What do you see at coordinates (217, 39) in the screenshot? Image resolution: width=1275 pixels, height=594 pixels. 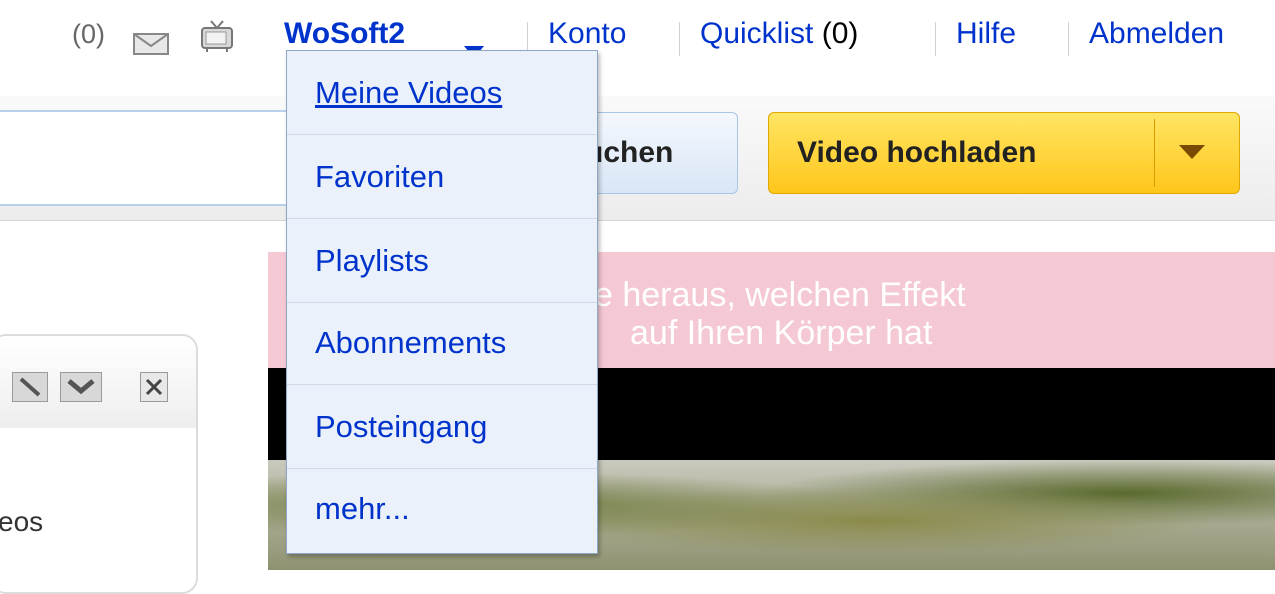 I see `tv-icon` at bounding box center [217, 39].